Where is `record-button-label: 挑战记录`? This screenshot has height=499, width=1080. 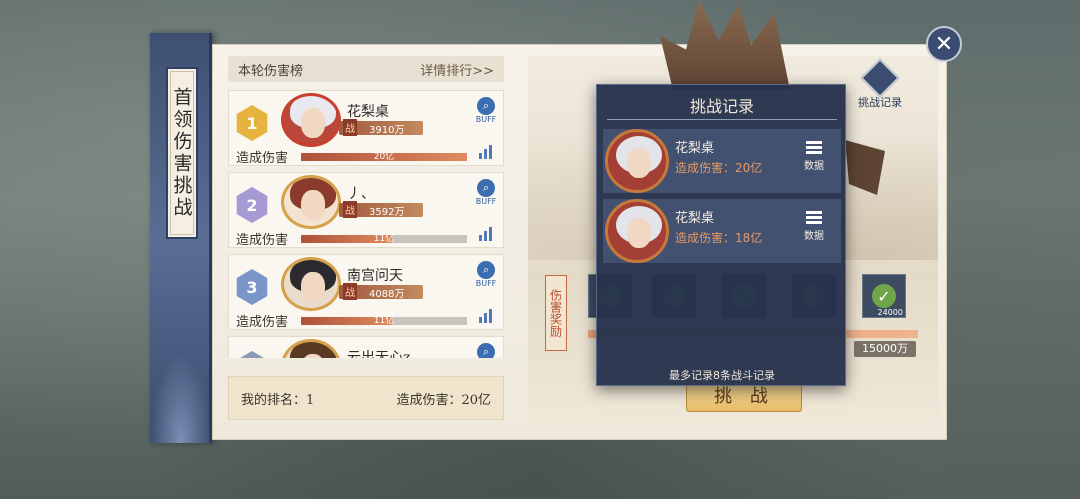
record-button-label: 挑战记录 is located at coordinates (880, 102).